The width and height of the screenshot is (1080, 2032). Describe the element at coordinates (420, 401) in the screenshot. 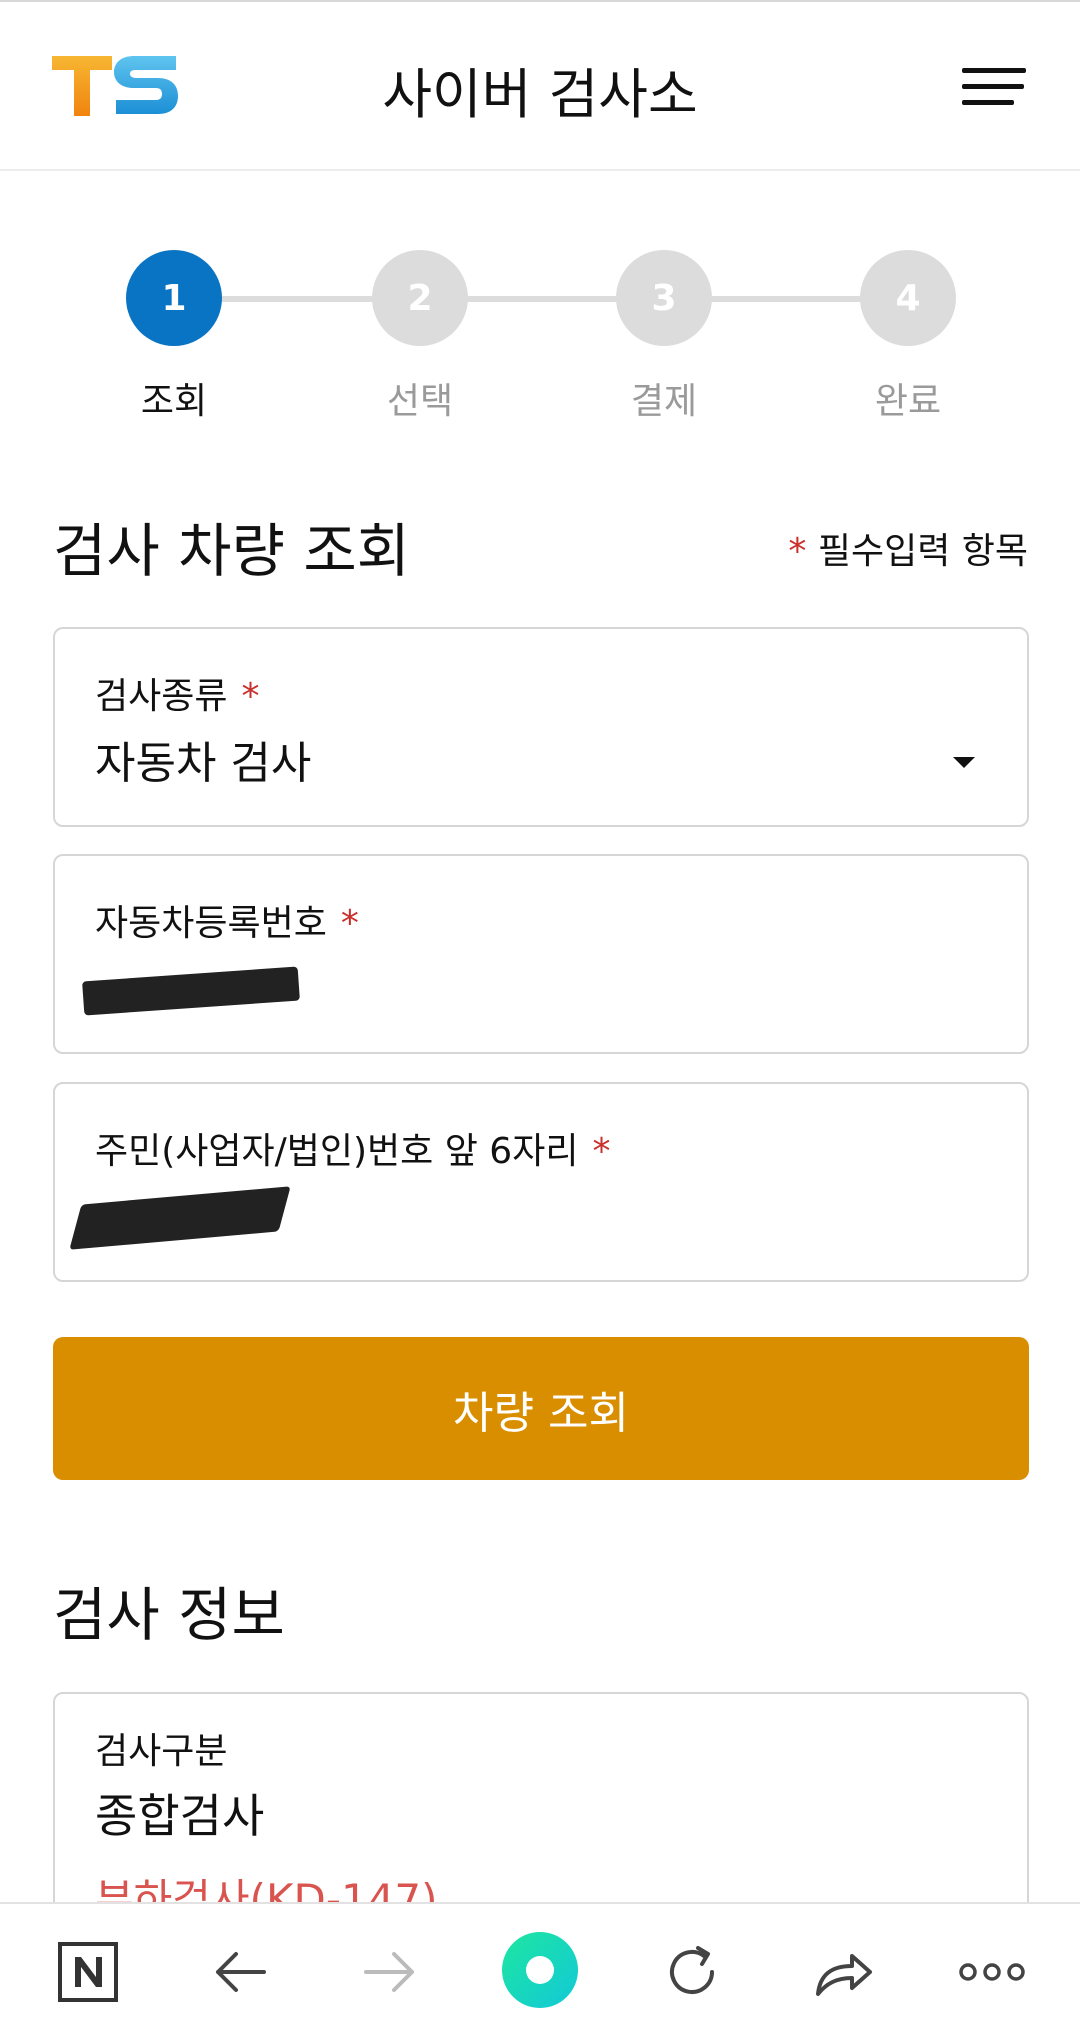

I see `step-2-label: 선택` at that location.